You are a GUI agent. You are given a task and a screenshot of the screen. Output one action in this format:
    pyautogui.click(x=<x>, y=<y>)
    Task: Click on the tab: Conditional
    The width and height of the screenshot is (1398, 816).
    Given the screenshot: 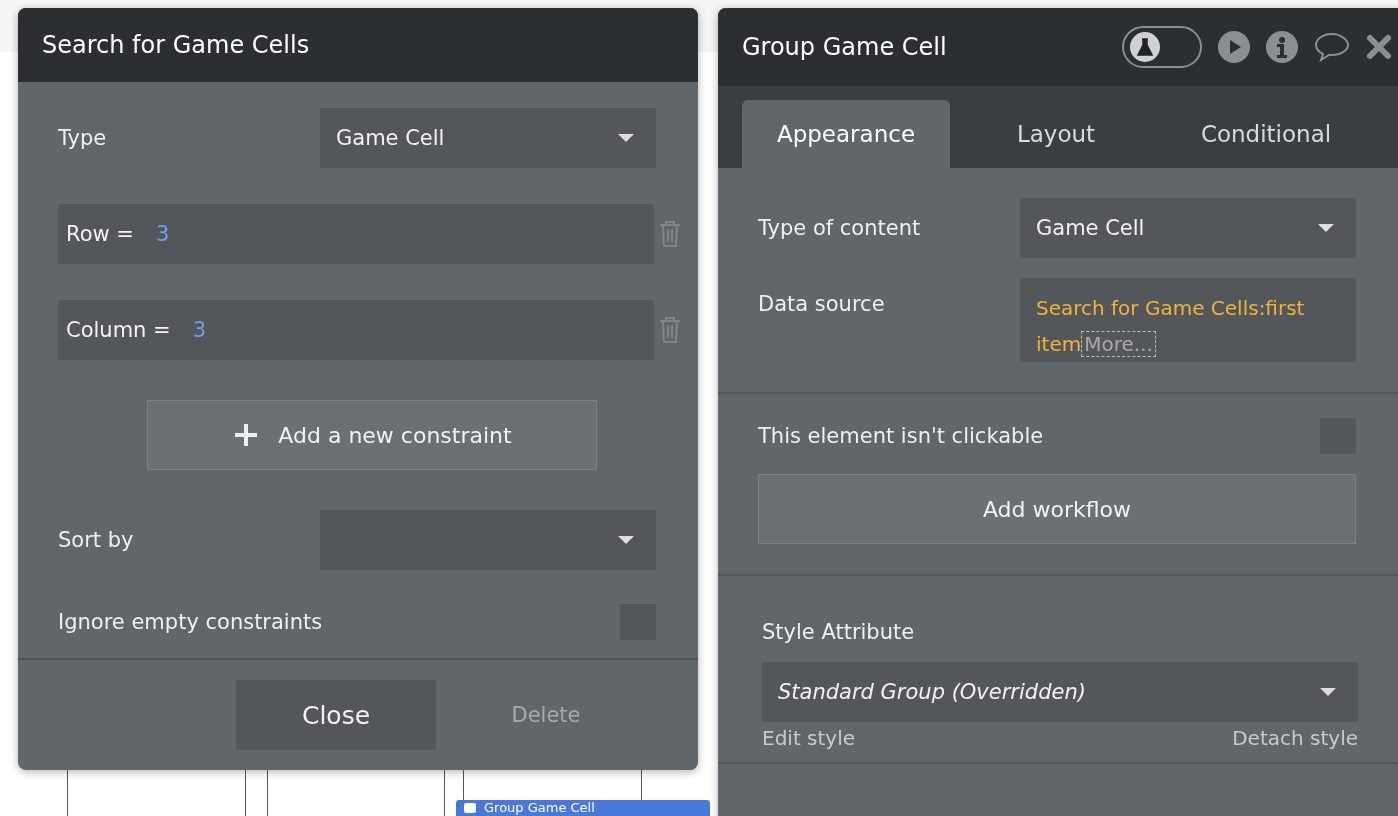 What is the action you would take?
    pyautogui.click(x=1266, y=134)
    